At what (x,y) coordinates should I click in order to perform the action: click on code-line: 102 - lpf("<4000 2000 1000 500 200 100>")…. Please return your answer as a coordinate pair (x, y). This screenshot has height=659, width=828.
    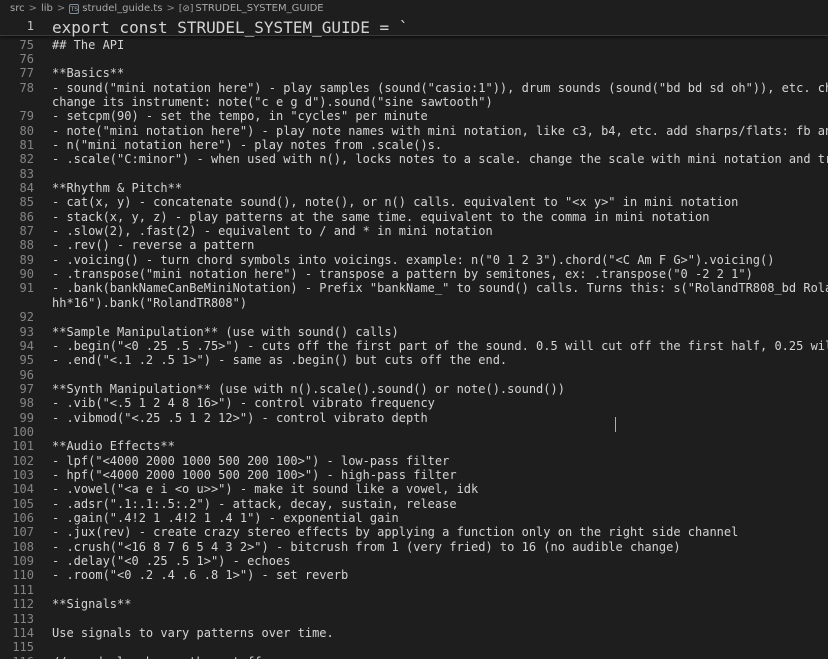
    Looking at the image, I should click on (224, 460).